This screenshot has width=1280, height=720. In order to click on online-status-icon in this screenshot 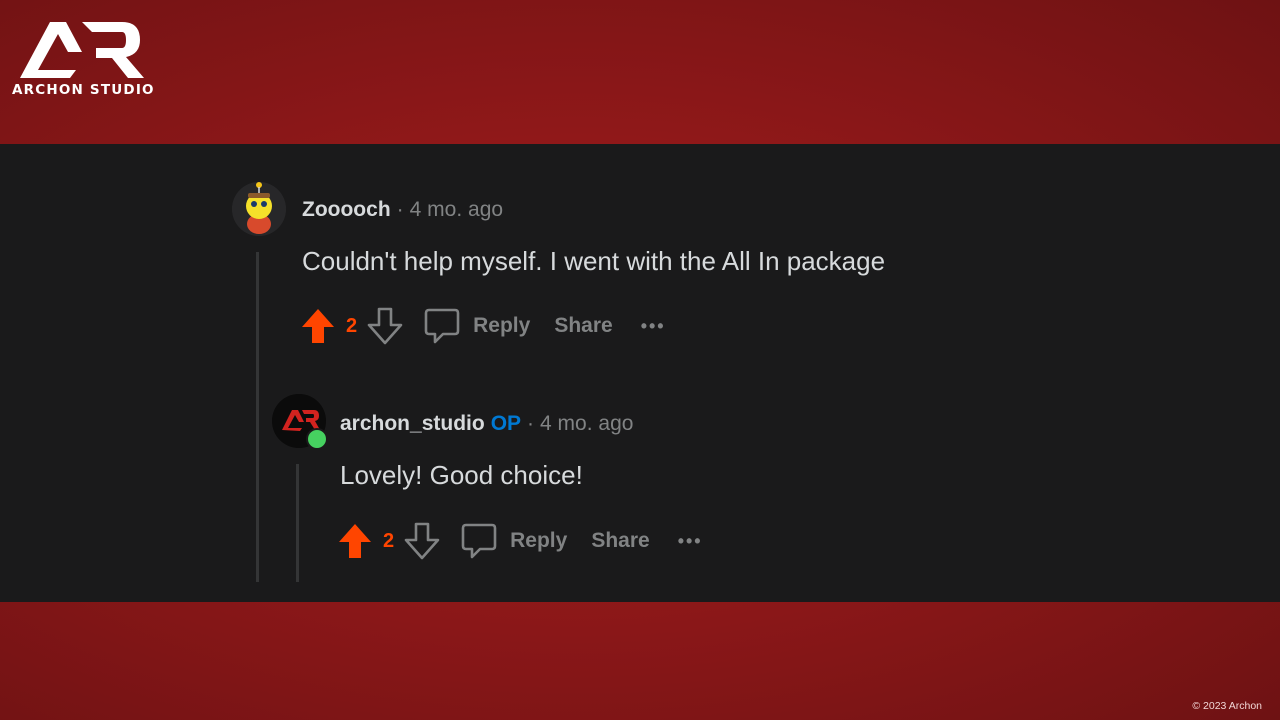, I will do `click(317, 439)`.